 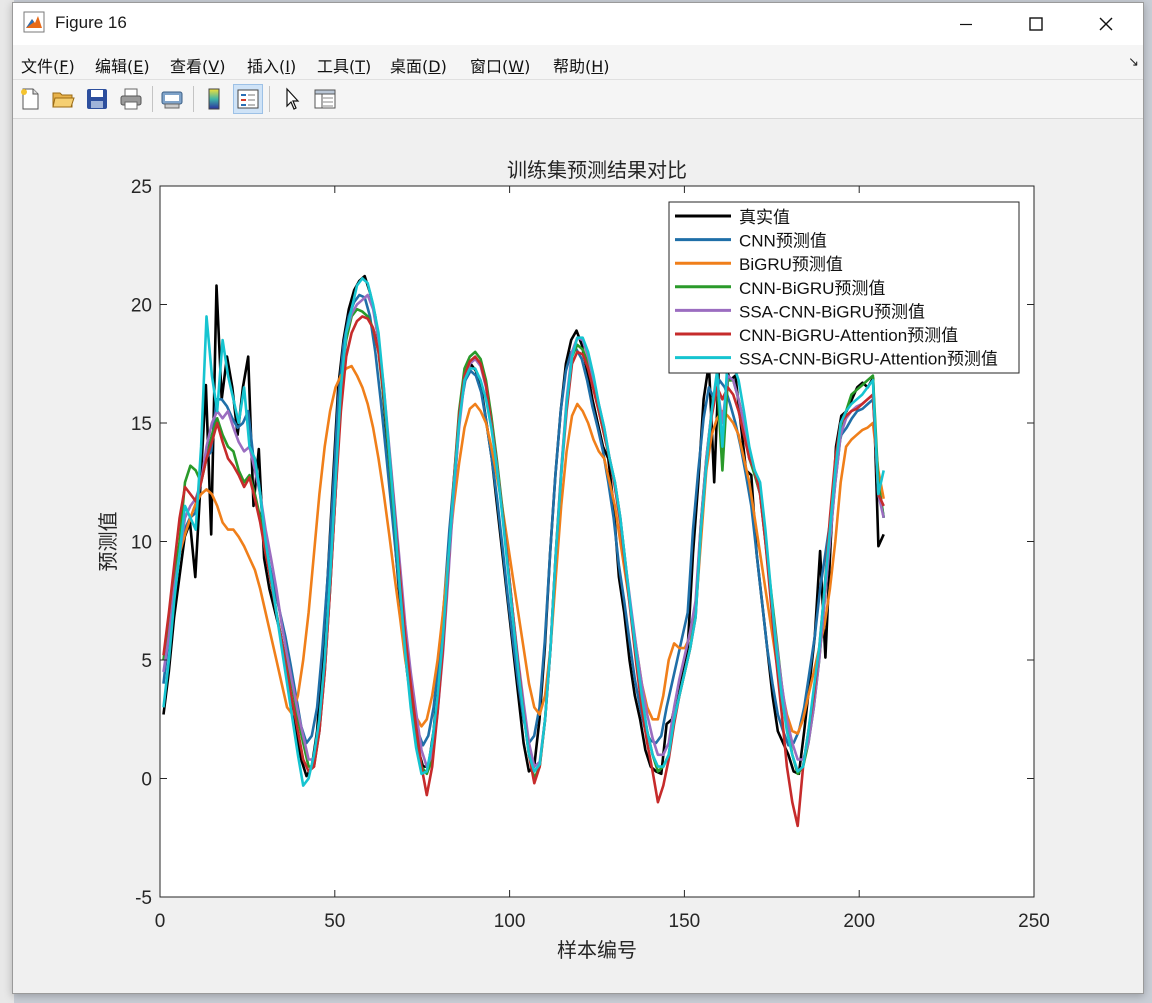 What do you see at coordinates (812, 288) in the screenshot?
I see `legend-entry: CNN-BiGRU预测值` at bounding box center [812, 288].